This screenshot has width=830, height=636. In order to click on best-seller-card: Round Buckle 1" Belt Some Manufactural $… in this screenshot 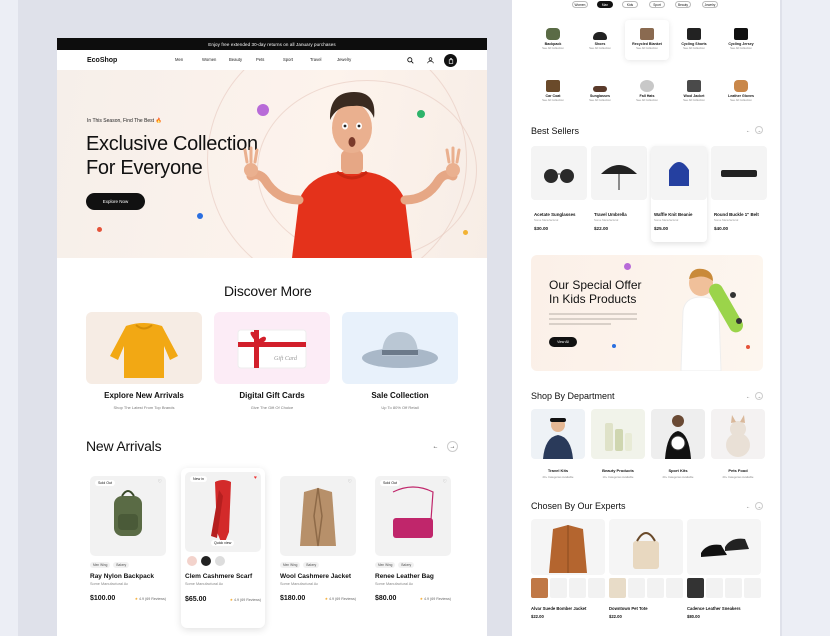, I will do `click(739, 192)`.